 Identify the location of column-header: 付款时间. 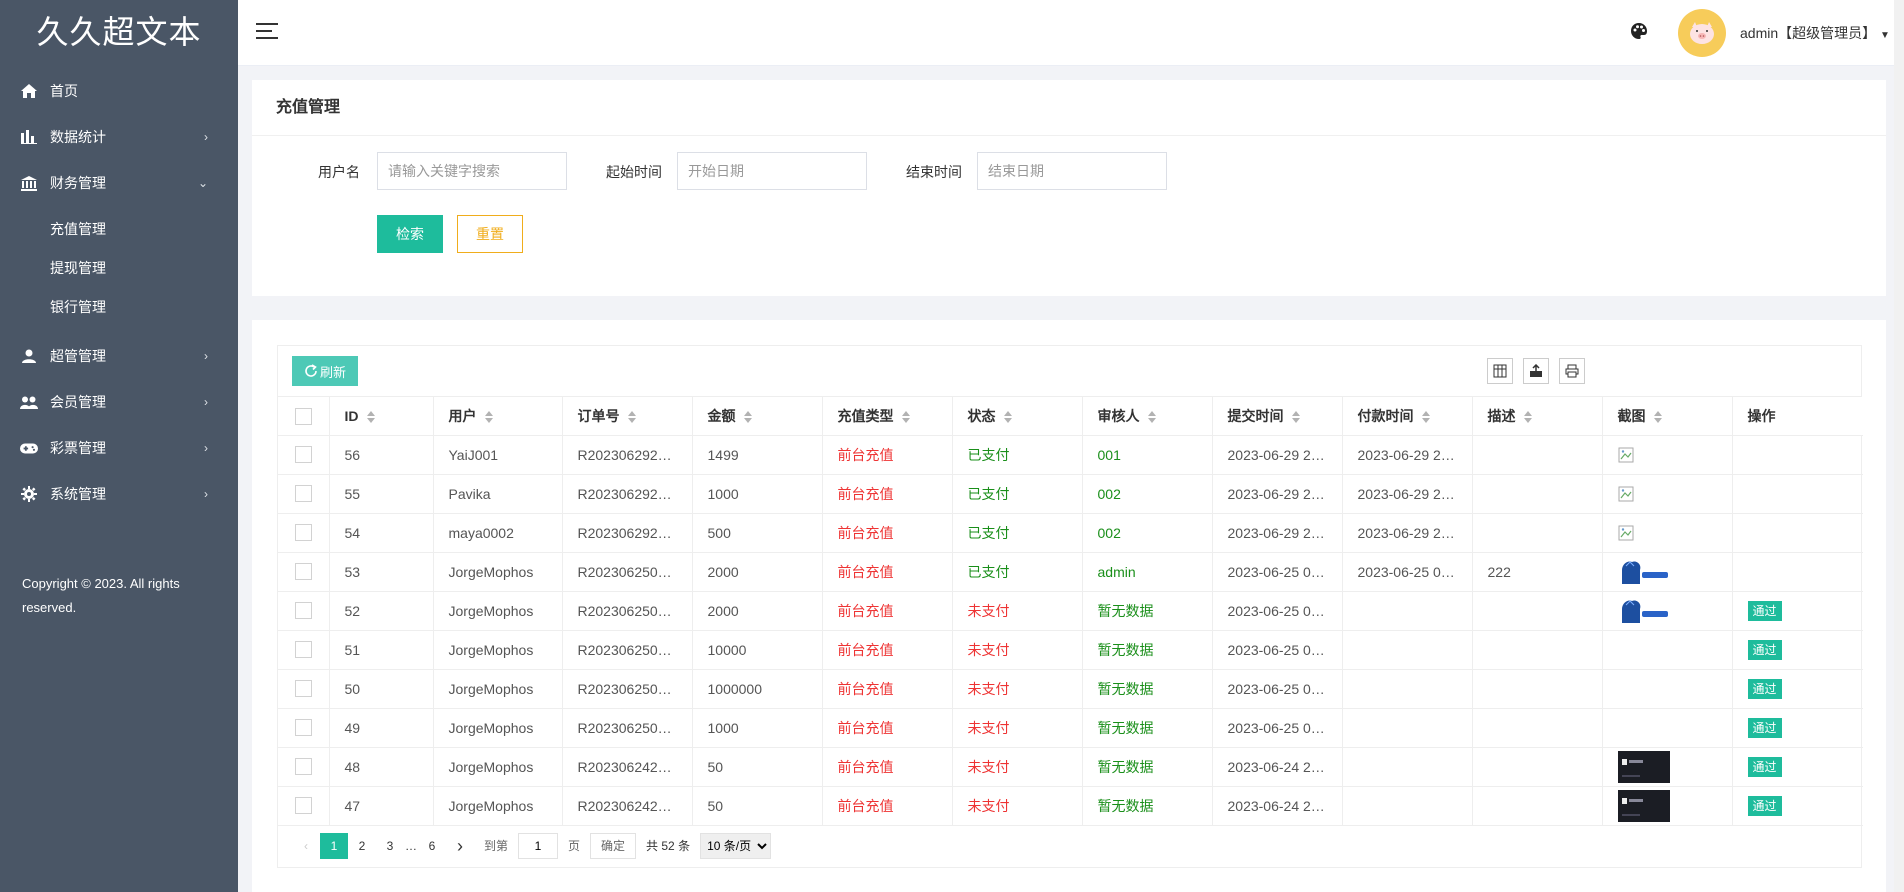
(1407, 416).